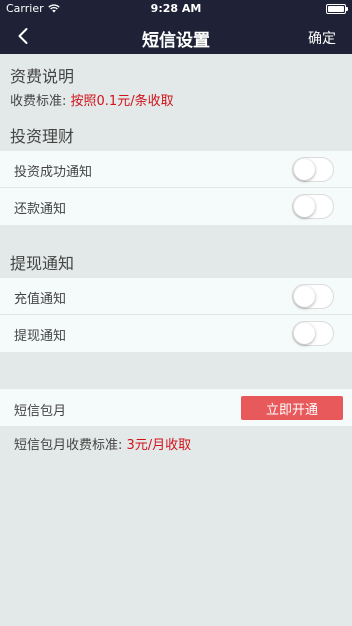 The height and width of the screenshot is (626, 352). I want to click on withdraw-toggle, so click(313, 333).